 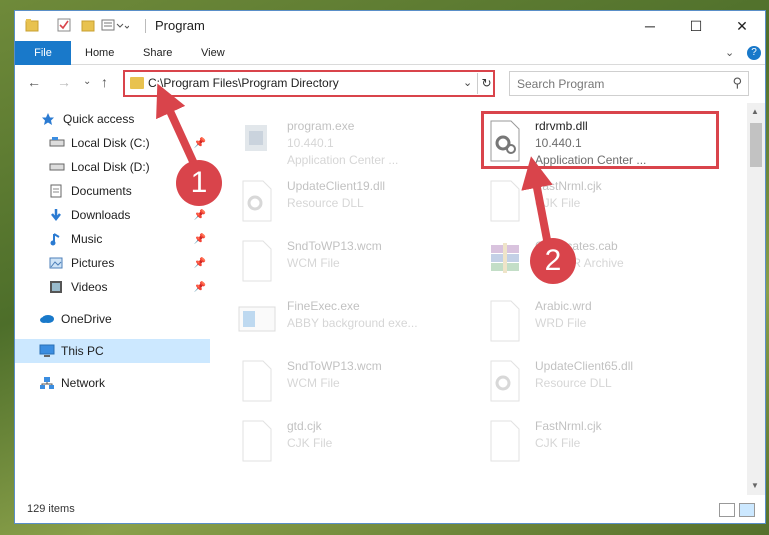 I want to click on nav-item-local-disk-c: Local Disk (C:) 📌, so click(x=112, y=143).